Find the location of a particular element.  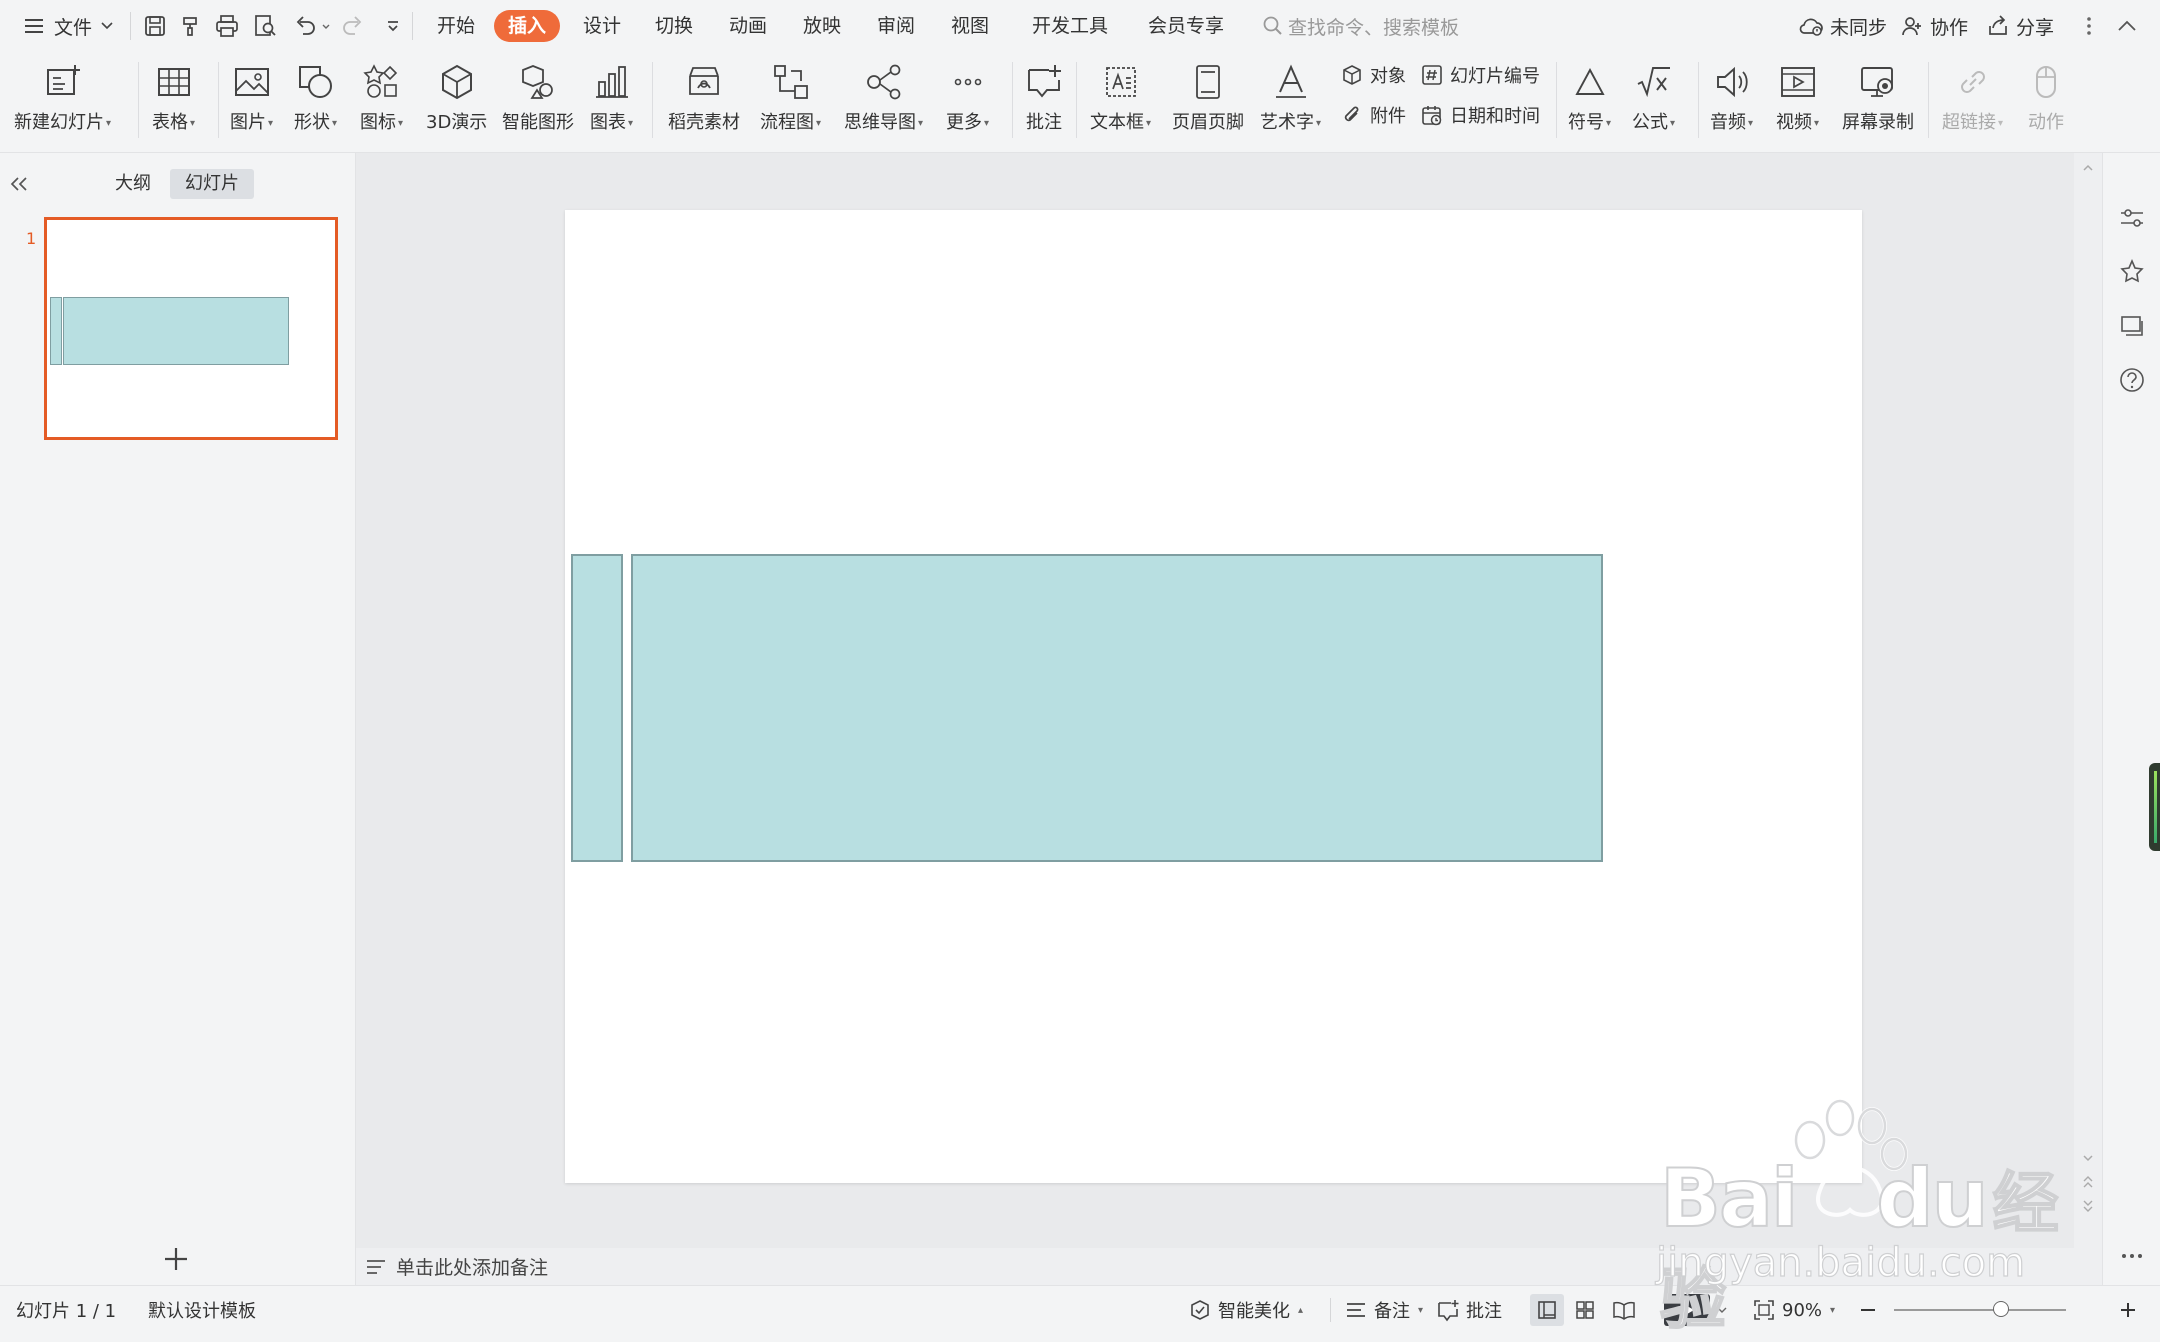

wordart-button: 艺术字 ▾ is located at coordinates (1290, 100).